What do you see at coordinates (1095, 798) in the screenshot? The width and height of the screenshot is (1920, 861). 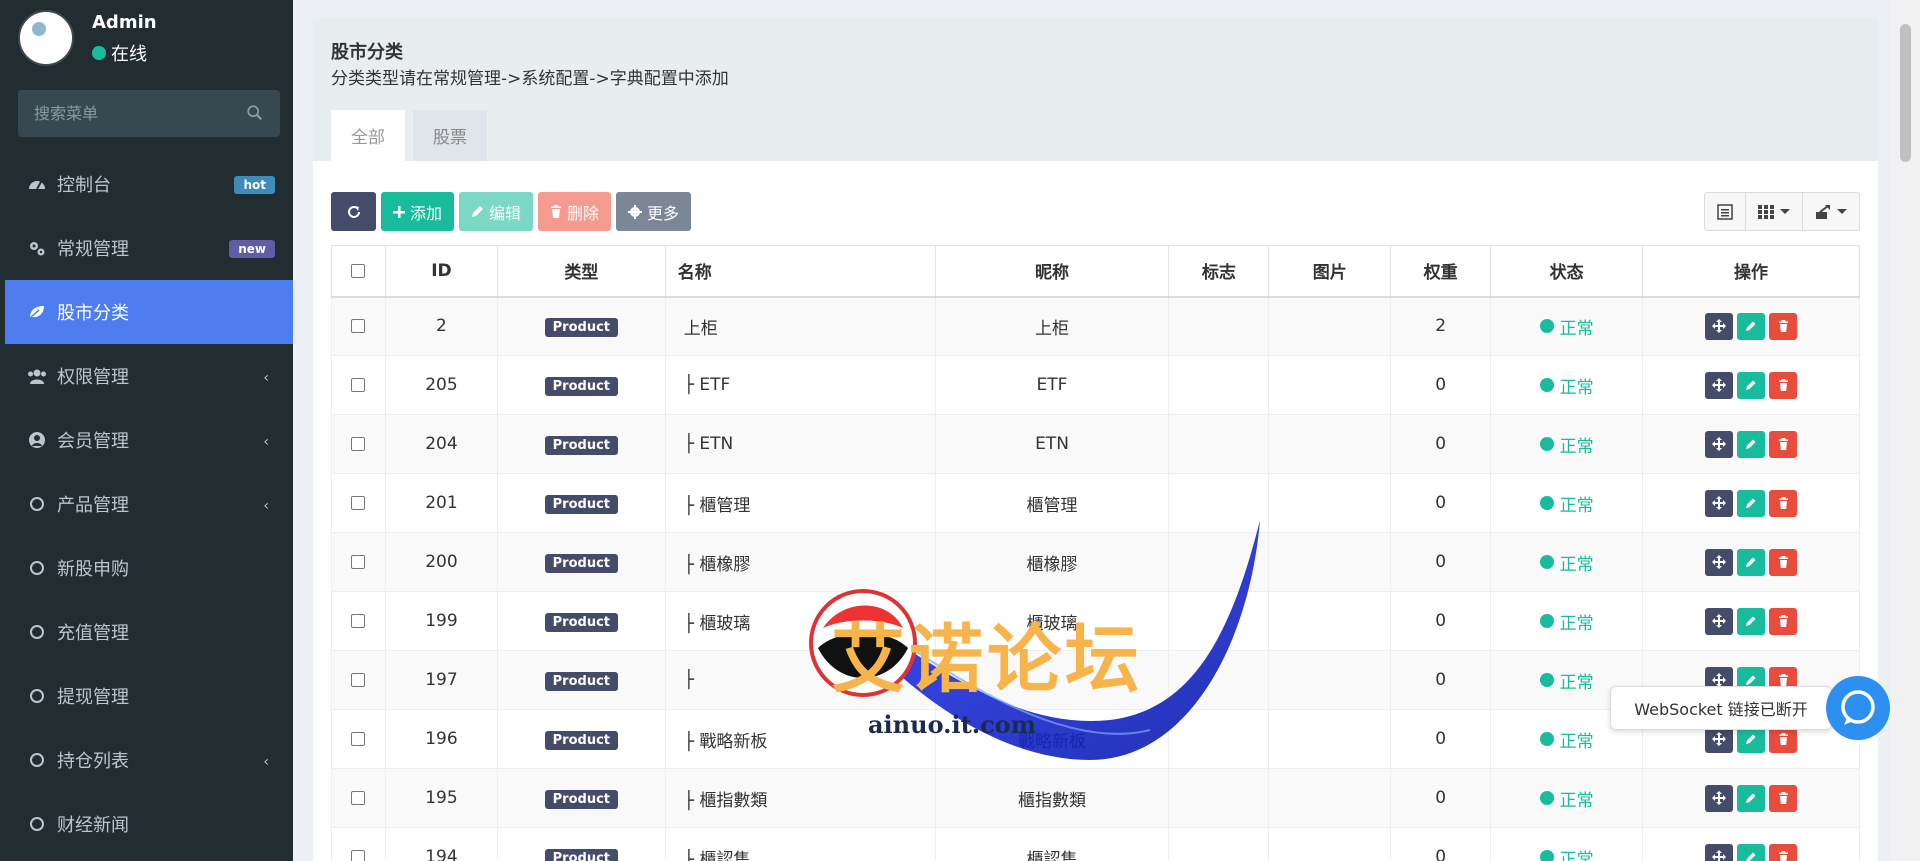 I see `table-row: 195 Product ├ 櫃指數類 櫃指數類 0 正常` at bounding box center [1095, 798].